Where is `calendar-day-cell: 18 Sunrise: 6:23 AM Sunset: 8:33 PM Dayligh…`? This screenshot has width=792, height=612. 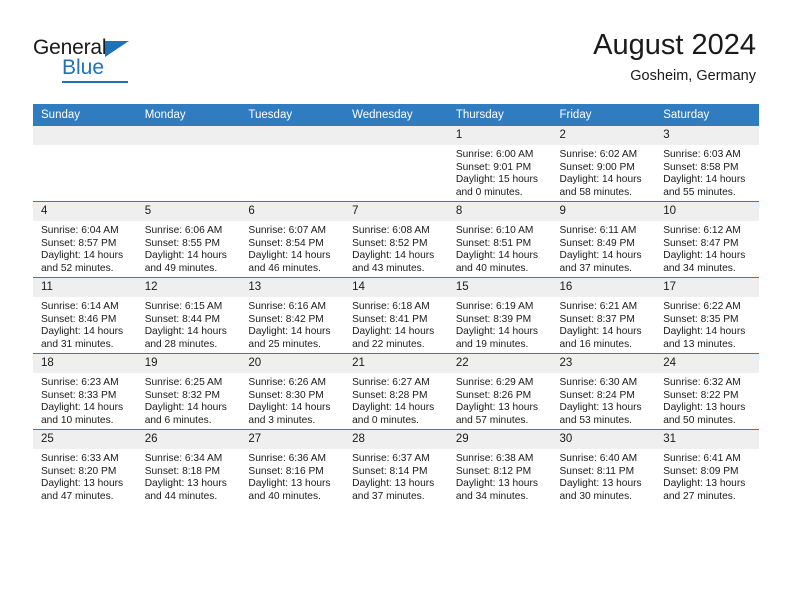
calendar-day-cell: 18 Sunrise: 6:23 AM Sunset: 8:33 PM Dayligh… is located at coordinates (85, 391).